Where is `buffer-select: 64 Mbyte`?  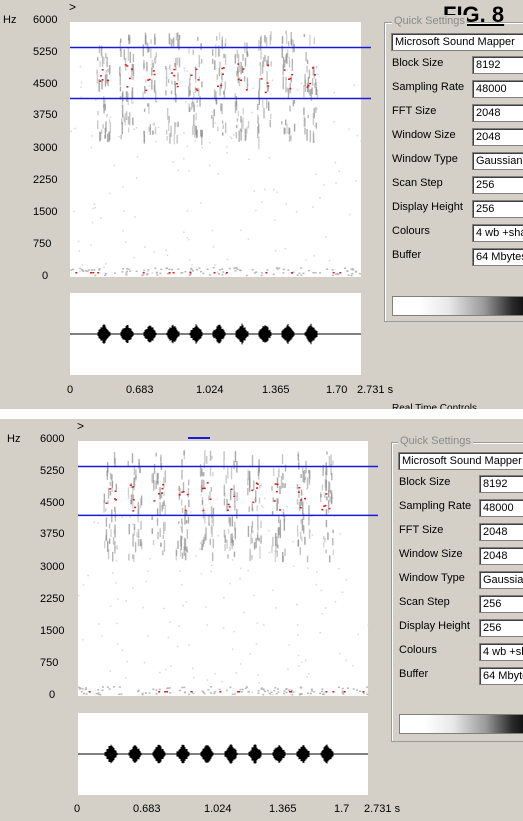
buffer-select: 64 Mbyte is located at coordinates (501, 676).